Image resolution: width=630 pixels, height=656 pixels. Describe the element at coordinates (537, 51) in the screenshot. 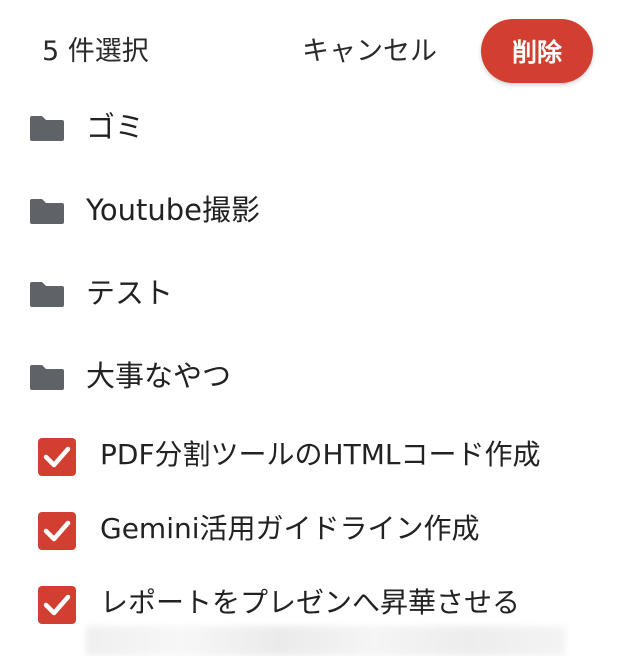

I see `delete-button: 削除` at that location.